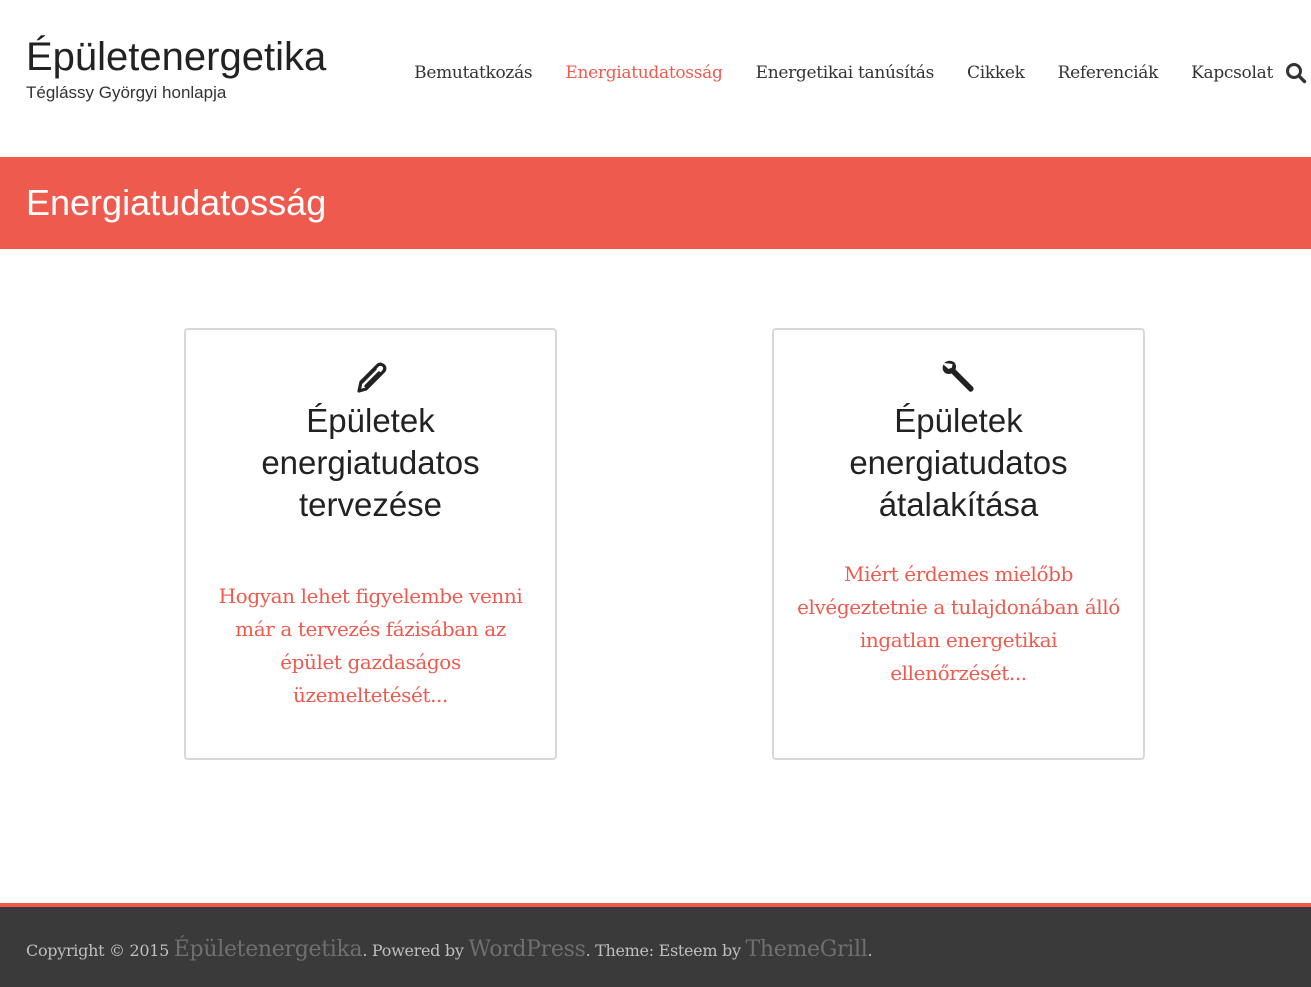 The image size is (1311, 987). What do you see at coordinates (996, 73) in the screenshot?
I see `nav-item-cikkek: Cikkek` at bounding box center [996, 73].